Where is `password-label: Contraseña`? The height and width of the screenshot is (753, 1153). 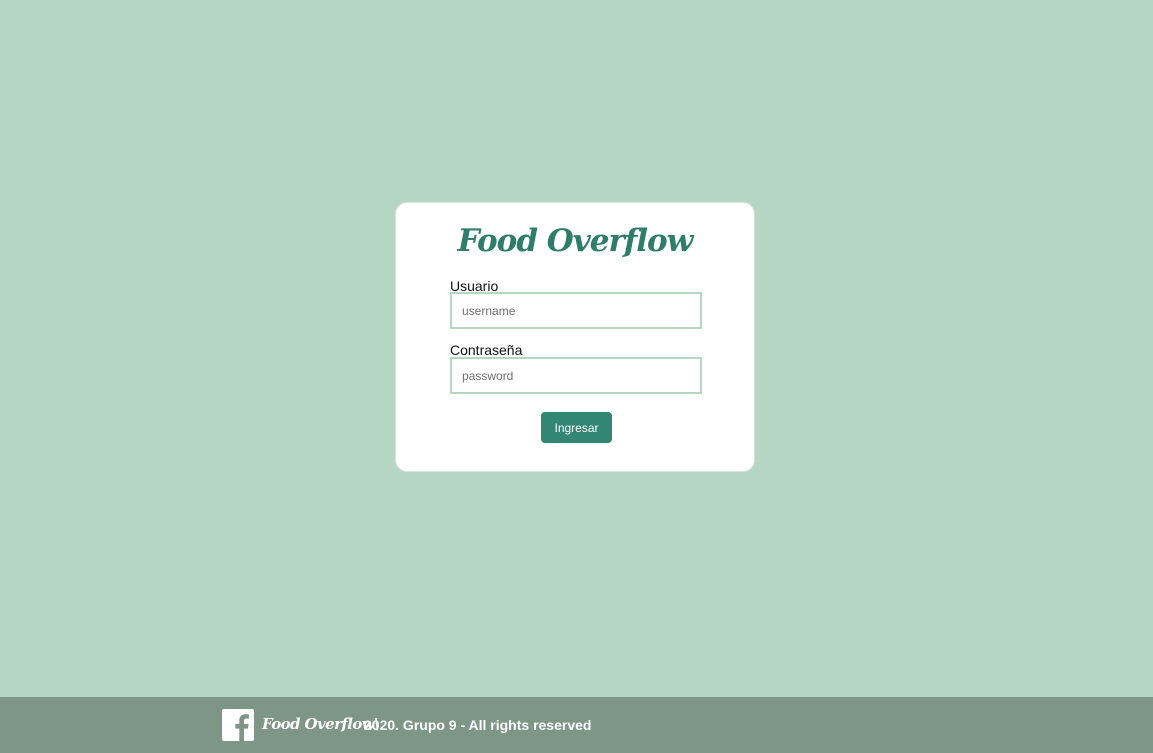 password-label: Contraseña is located at coordinates (486, 350).